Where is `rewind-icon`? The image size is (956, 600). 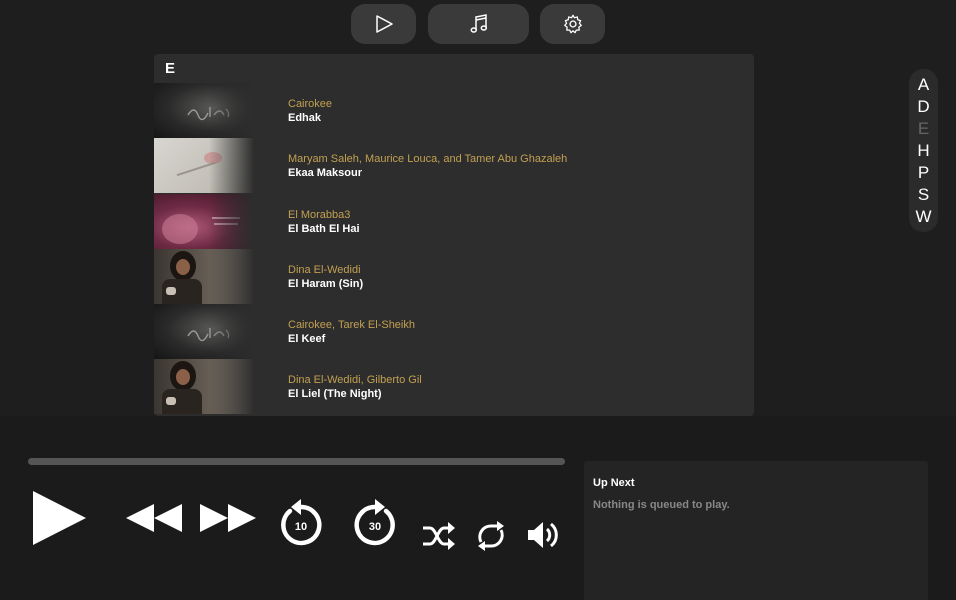 rewind-icon is located at coordinates (154, 518).